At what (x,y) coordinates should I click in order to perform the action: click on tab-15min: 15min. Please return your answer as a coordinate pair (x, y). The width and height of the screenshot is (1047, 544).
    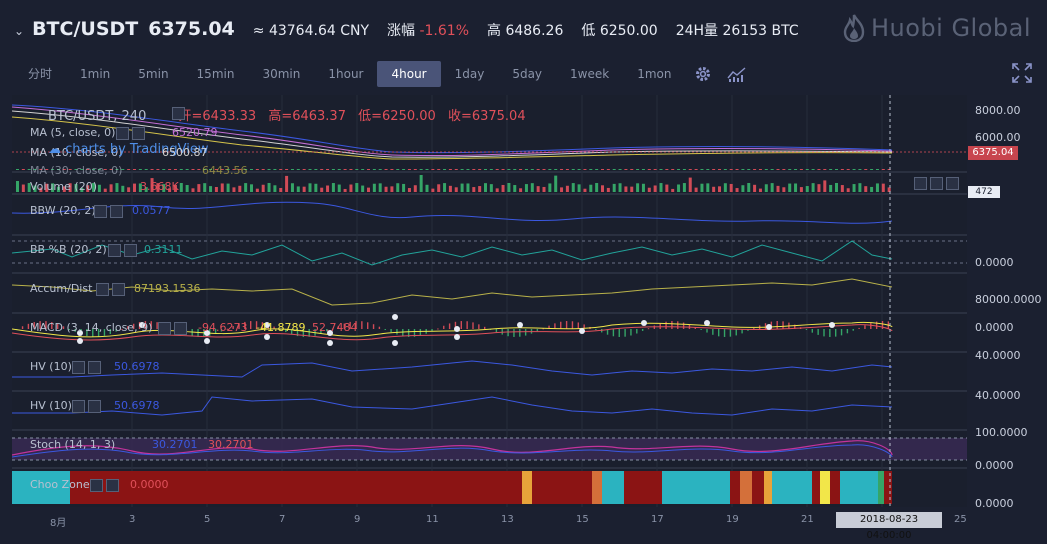
    Looking at the image, I should click on (216, 74).